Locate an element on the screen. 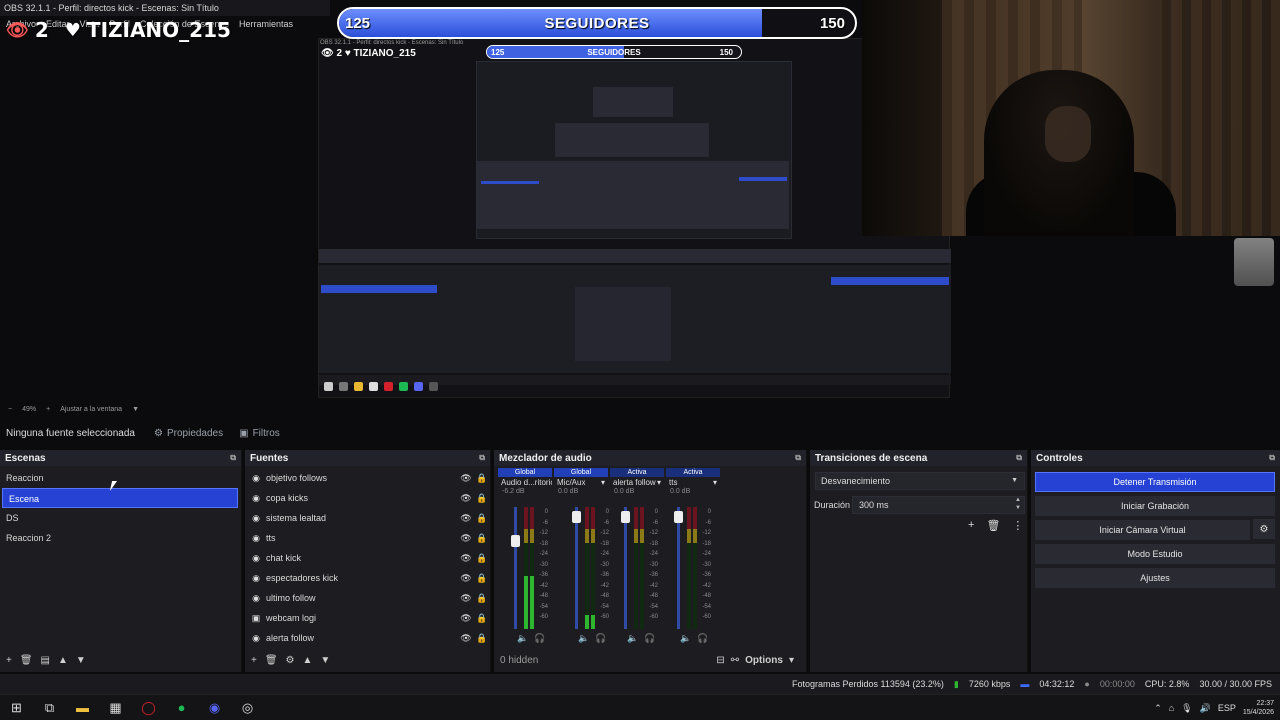 The width and height of the screenshot is (1280, 720). channel-name-dropdown: alerta follow ▾ is located at coordinates (637, 482).